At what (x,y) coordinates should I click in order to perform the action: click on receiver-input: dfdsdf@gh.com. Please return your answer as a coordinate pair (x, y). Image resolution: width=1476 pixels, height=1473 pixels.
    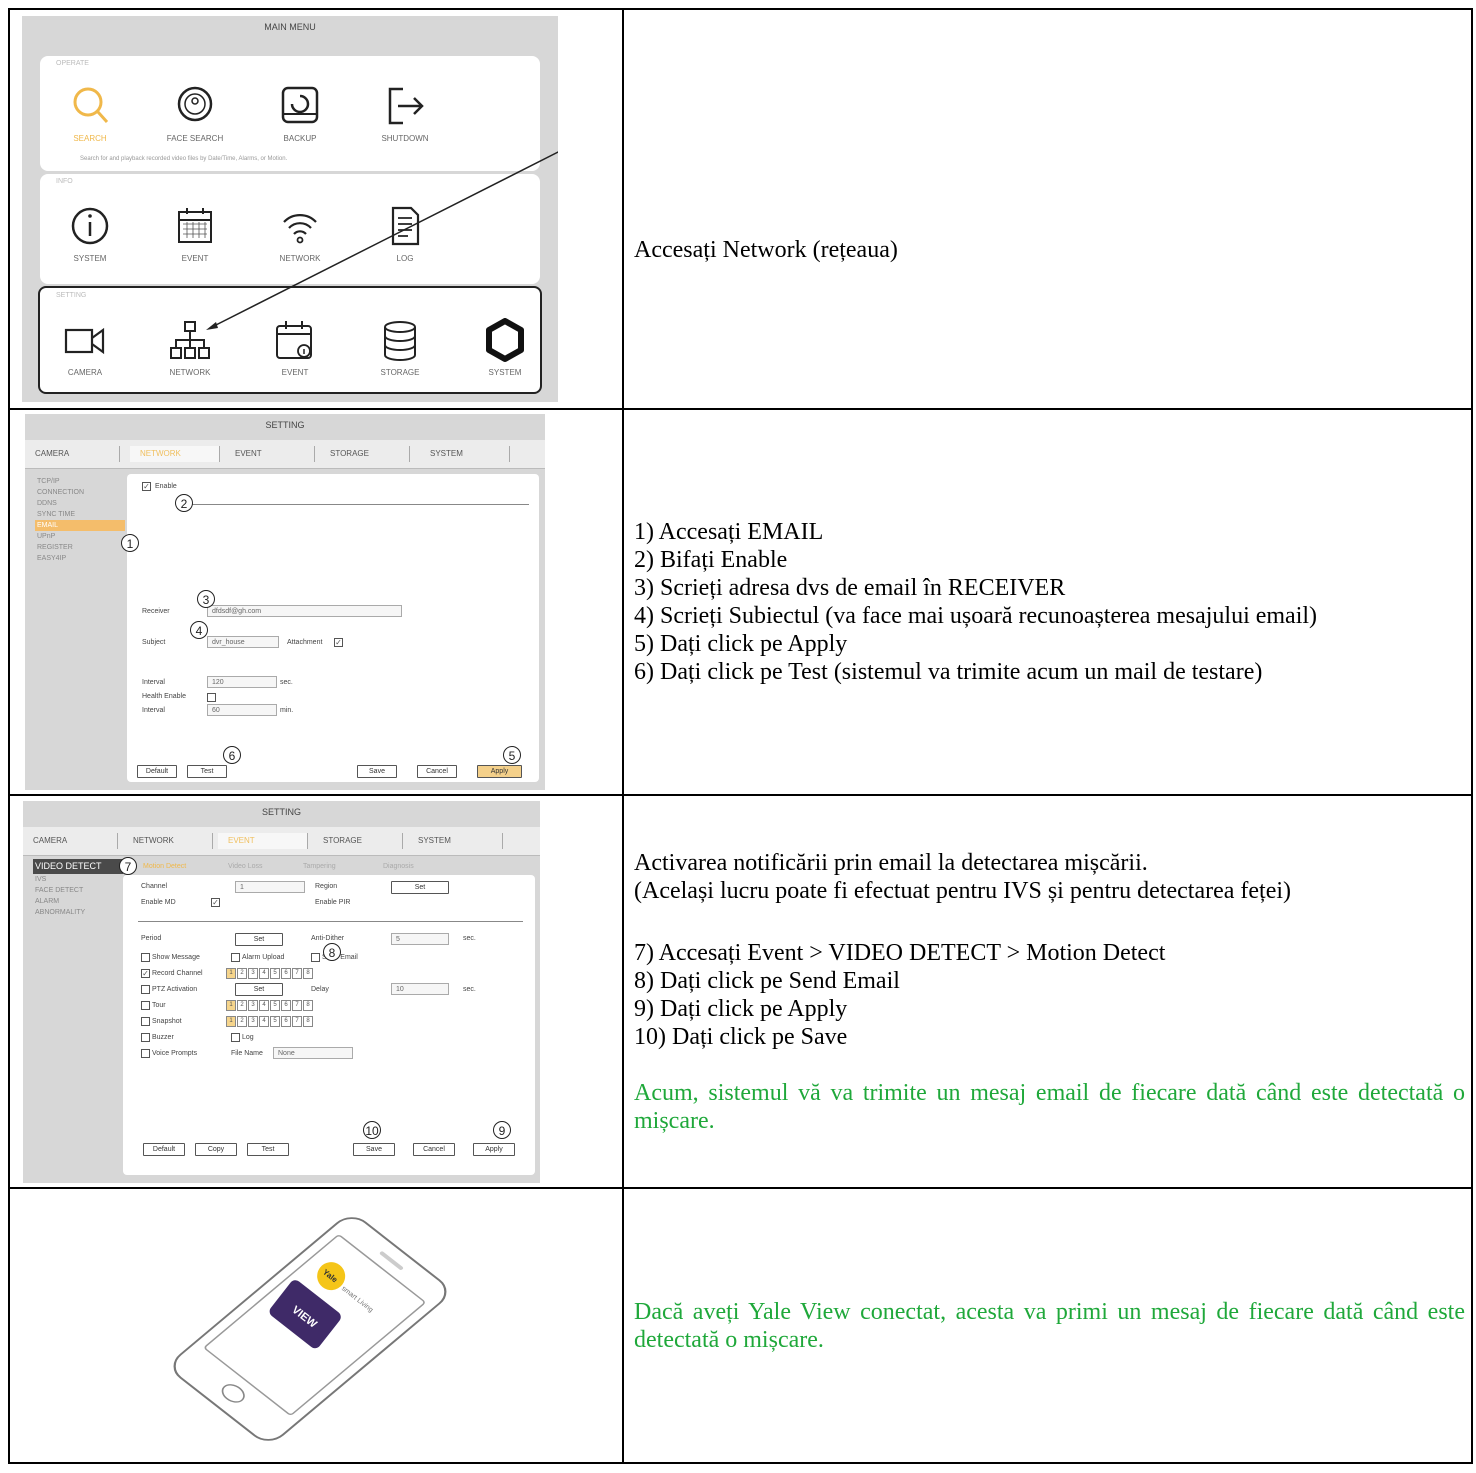
    Looking at the image, I should click on (304, 611).